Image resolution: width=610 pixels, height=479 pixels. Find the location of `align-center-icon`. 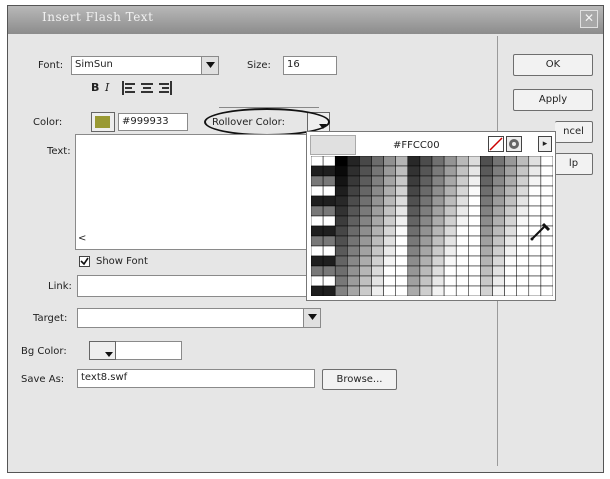

align-center-icon is located at coordinates (147, 88).